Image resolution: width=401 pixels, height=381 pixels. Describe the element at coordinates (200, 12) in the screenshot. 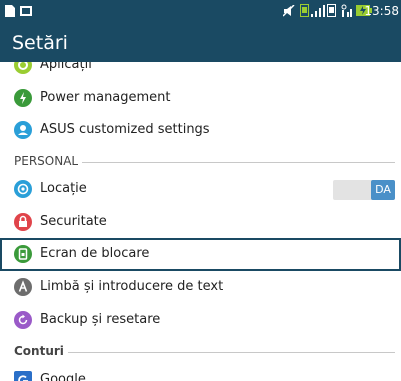

I see `status-bar: 13:58` at that location.